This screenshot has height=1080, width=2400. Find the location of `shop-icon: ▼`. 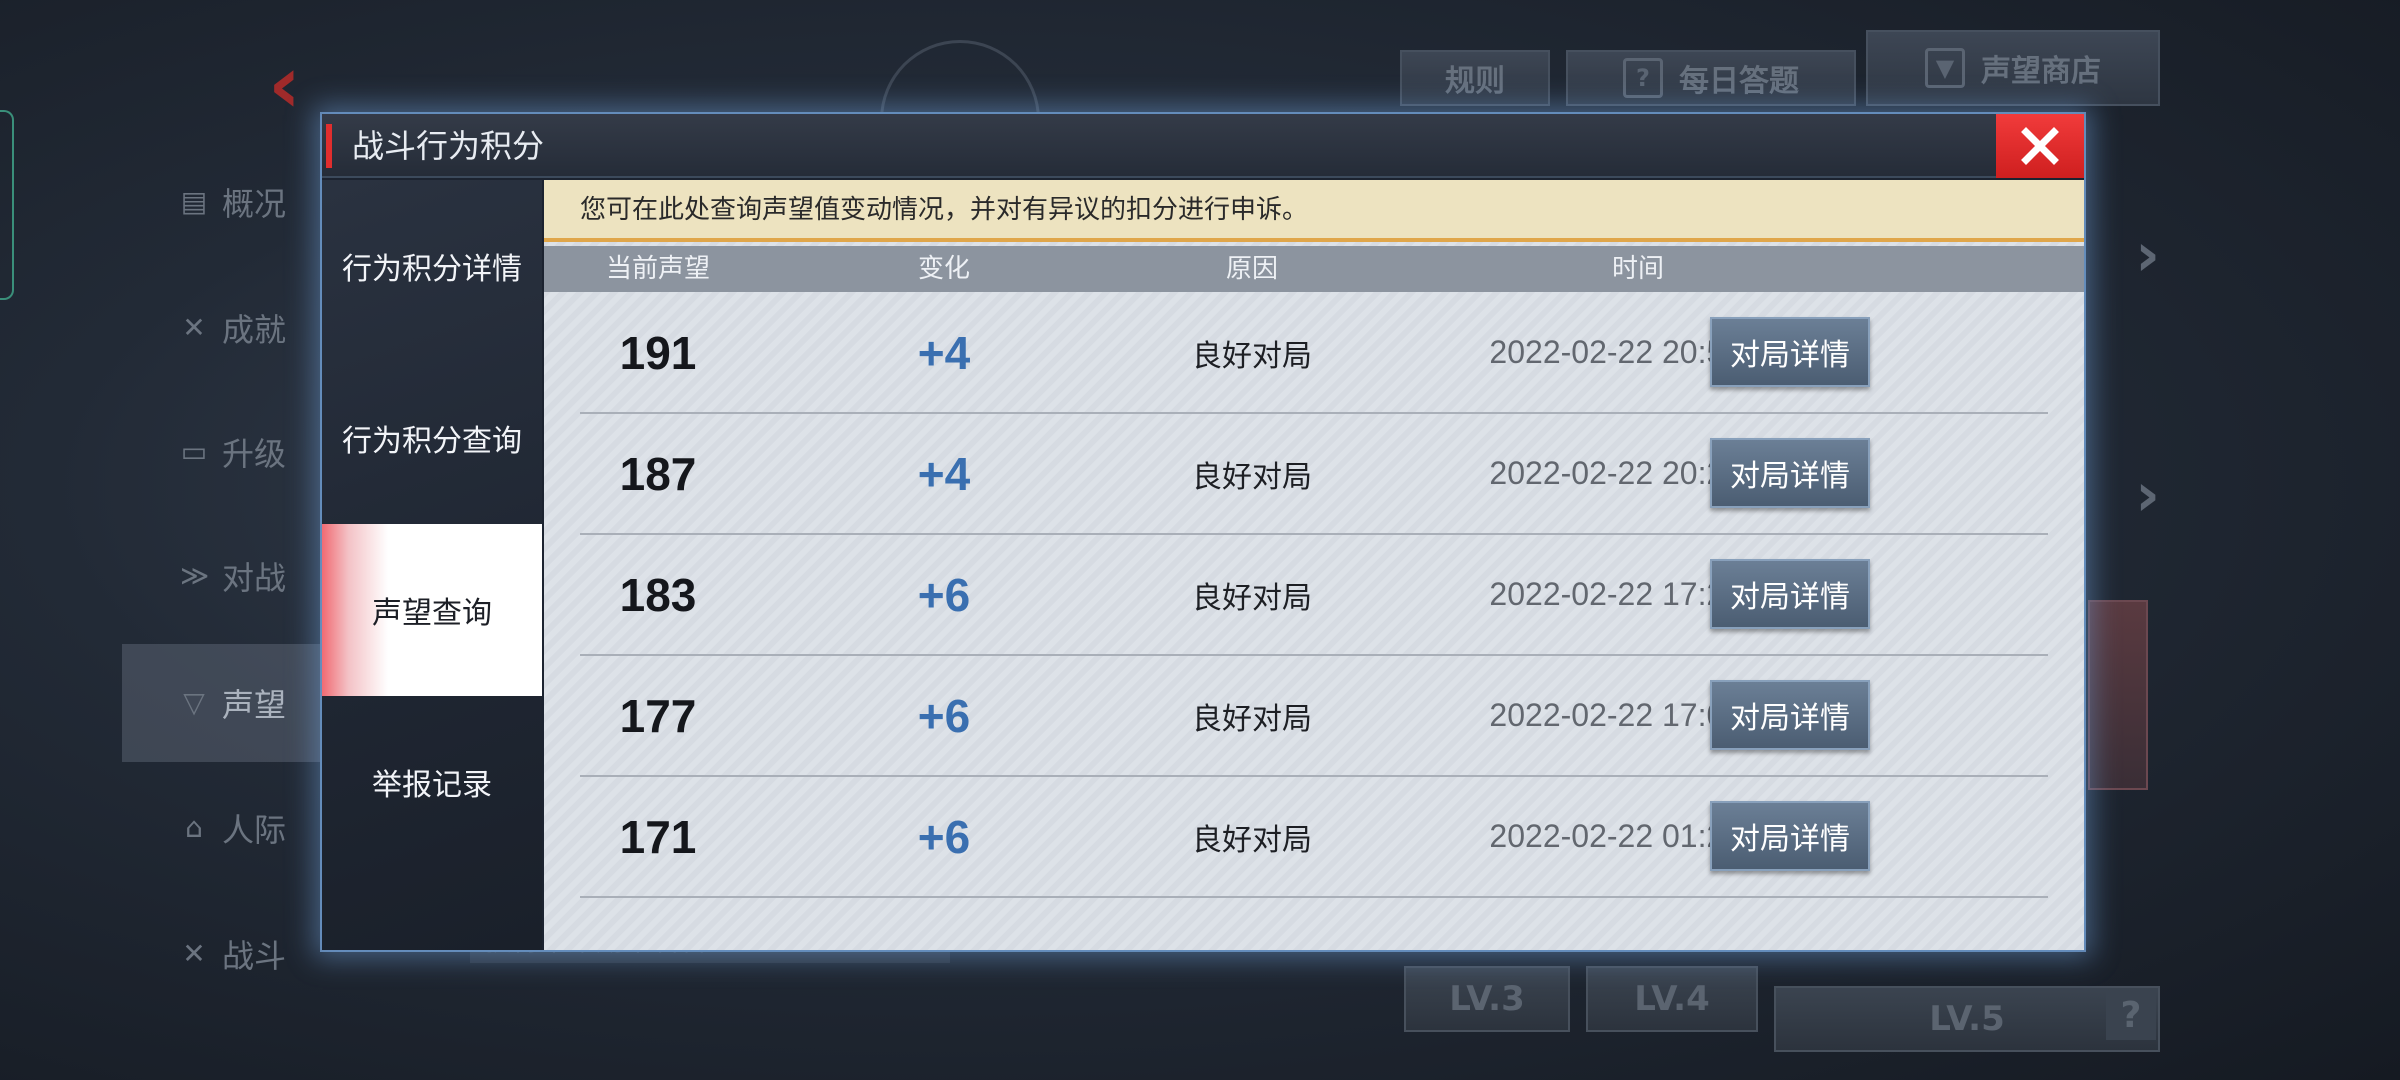

shop-icon: ▼ is located at coordinates (1945, 68).